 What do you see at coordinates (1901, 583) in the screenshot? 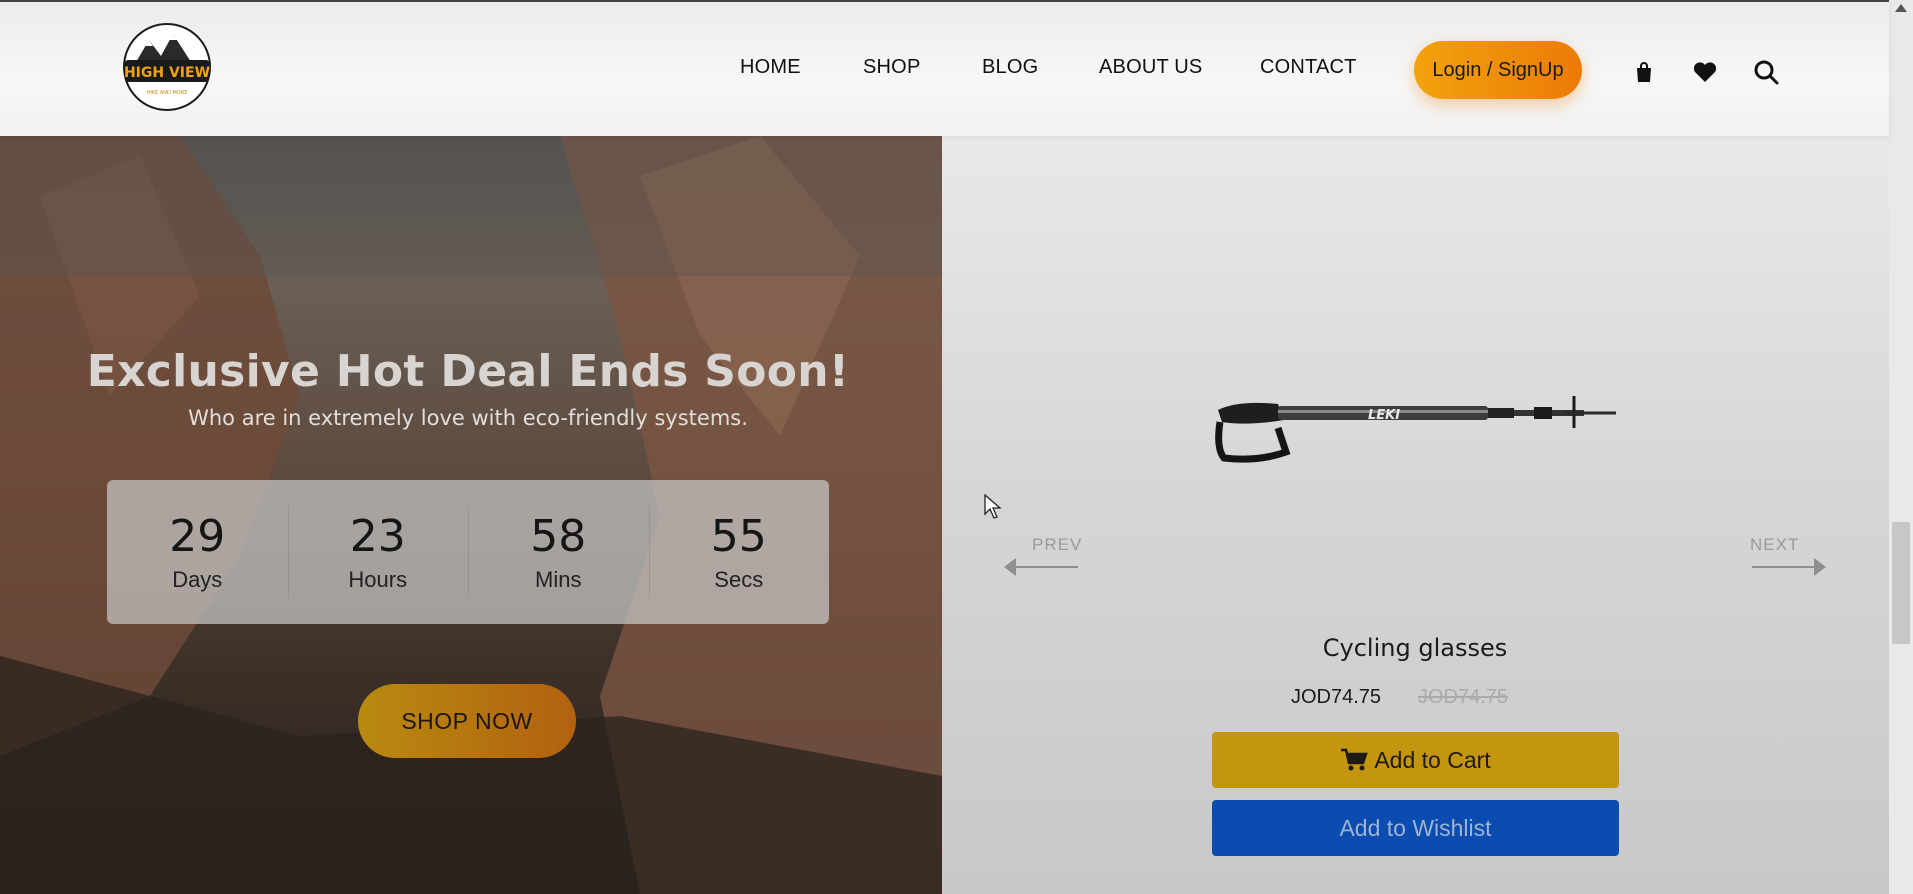
I see `scrollbar-thumb` at bounding box center [1901, 583].